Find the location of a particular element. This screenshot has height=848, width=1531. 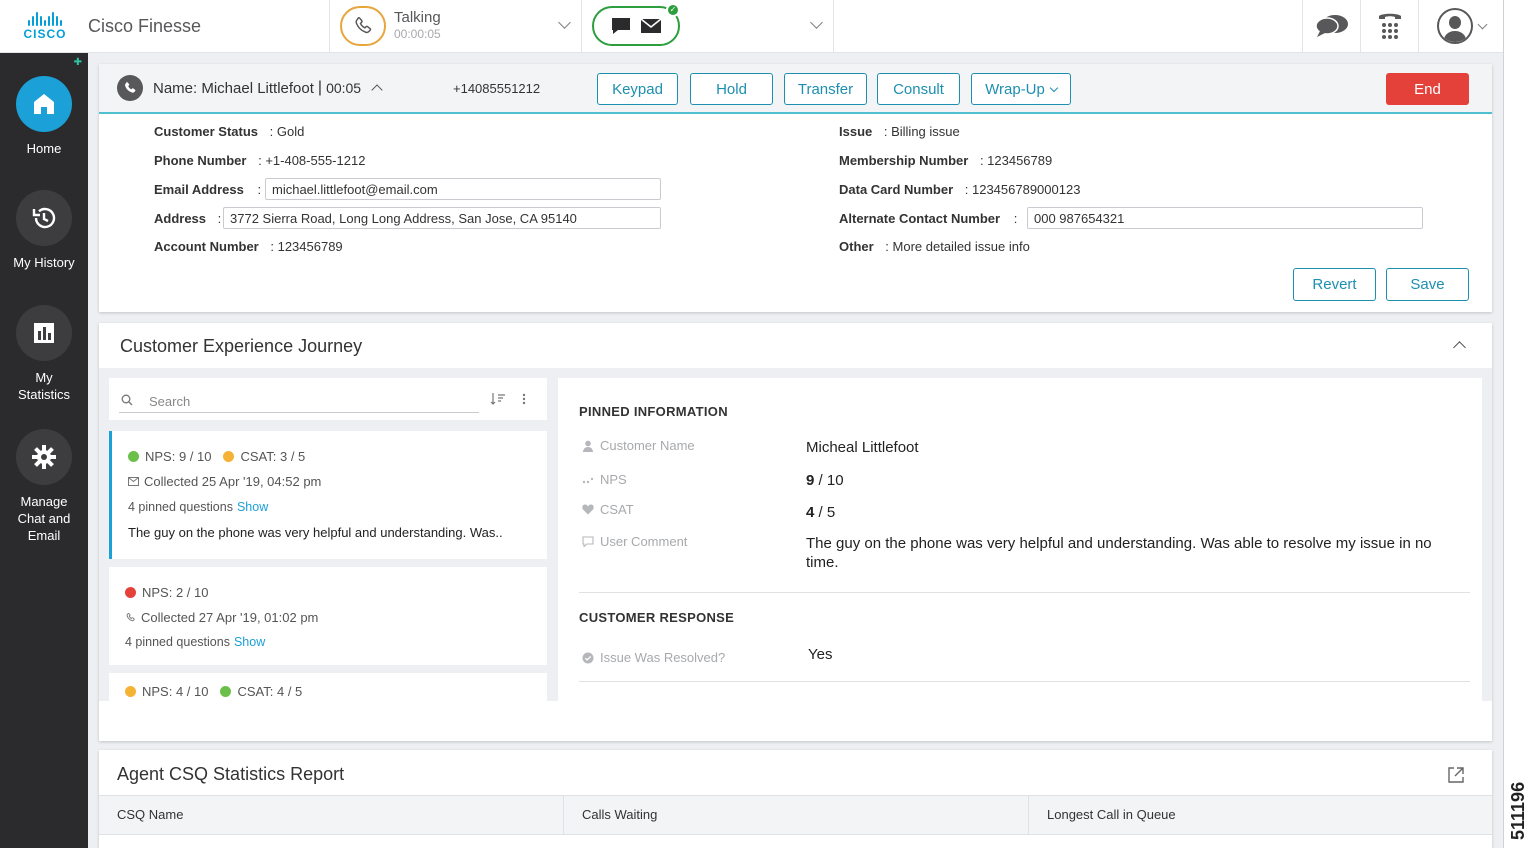

external-link-icon is located at coordinates (1456, 775).